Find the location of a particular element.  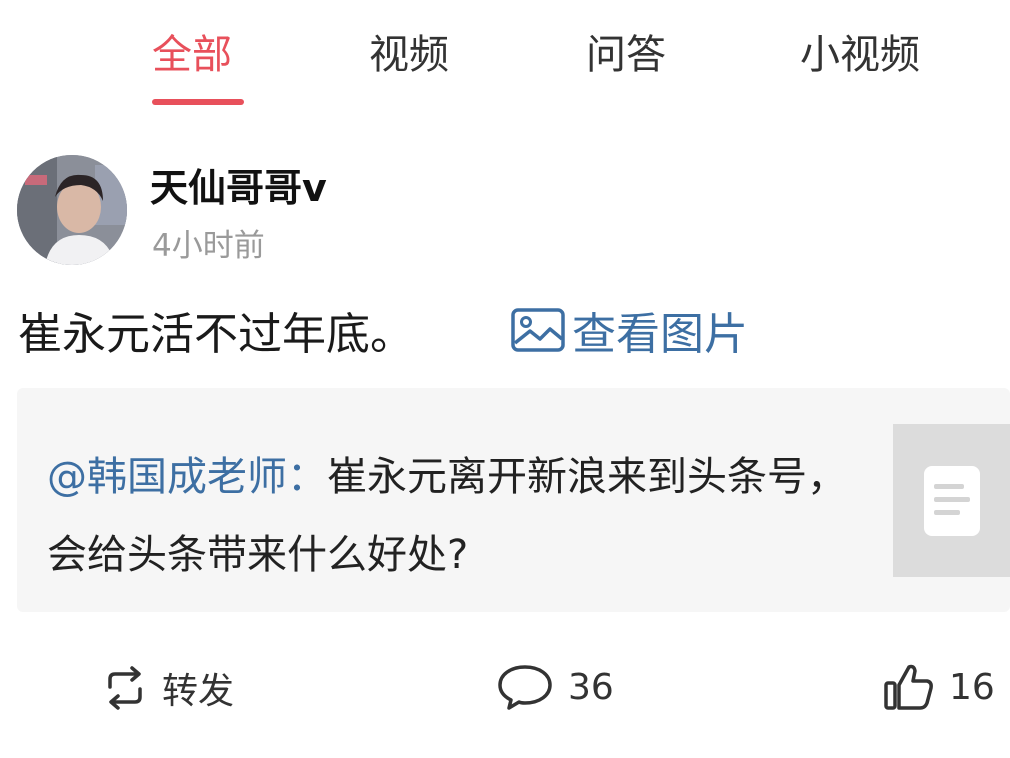

quoted-mention: @韩国成老师： is located at coordinates (187, 477).